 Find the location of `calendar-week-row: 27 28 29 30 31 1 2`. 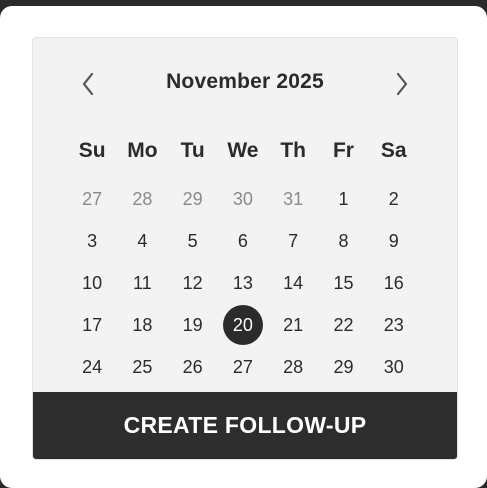

calendar-week-row: 27 28 29 30 31 1 2 is located at coordinates (243, 199).